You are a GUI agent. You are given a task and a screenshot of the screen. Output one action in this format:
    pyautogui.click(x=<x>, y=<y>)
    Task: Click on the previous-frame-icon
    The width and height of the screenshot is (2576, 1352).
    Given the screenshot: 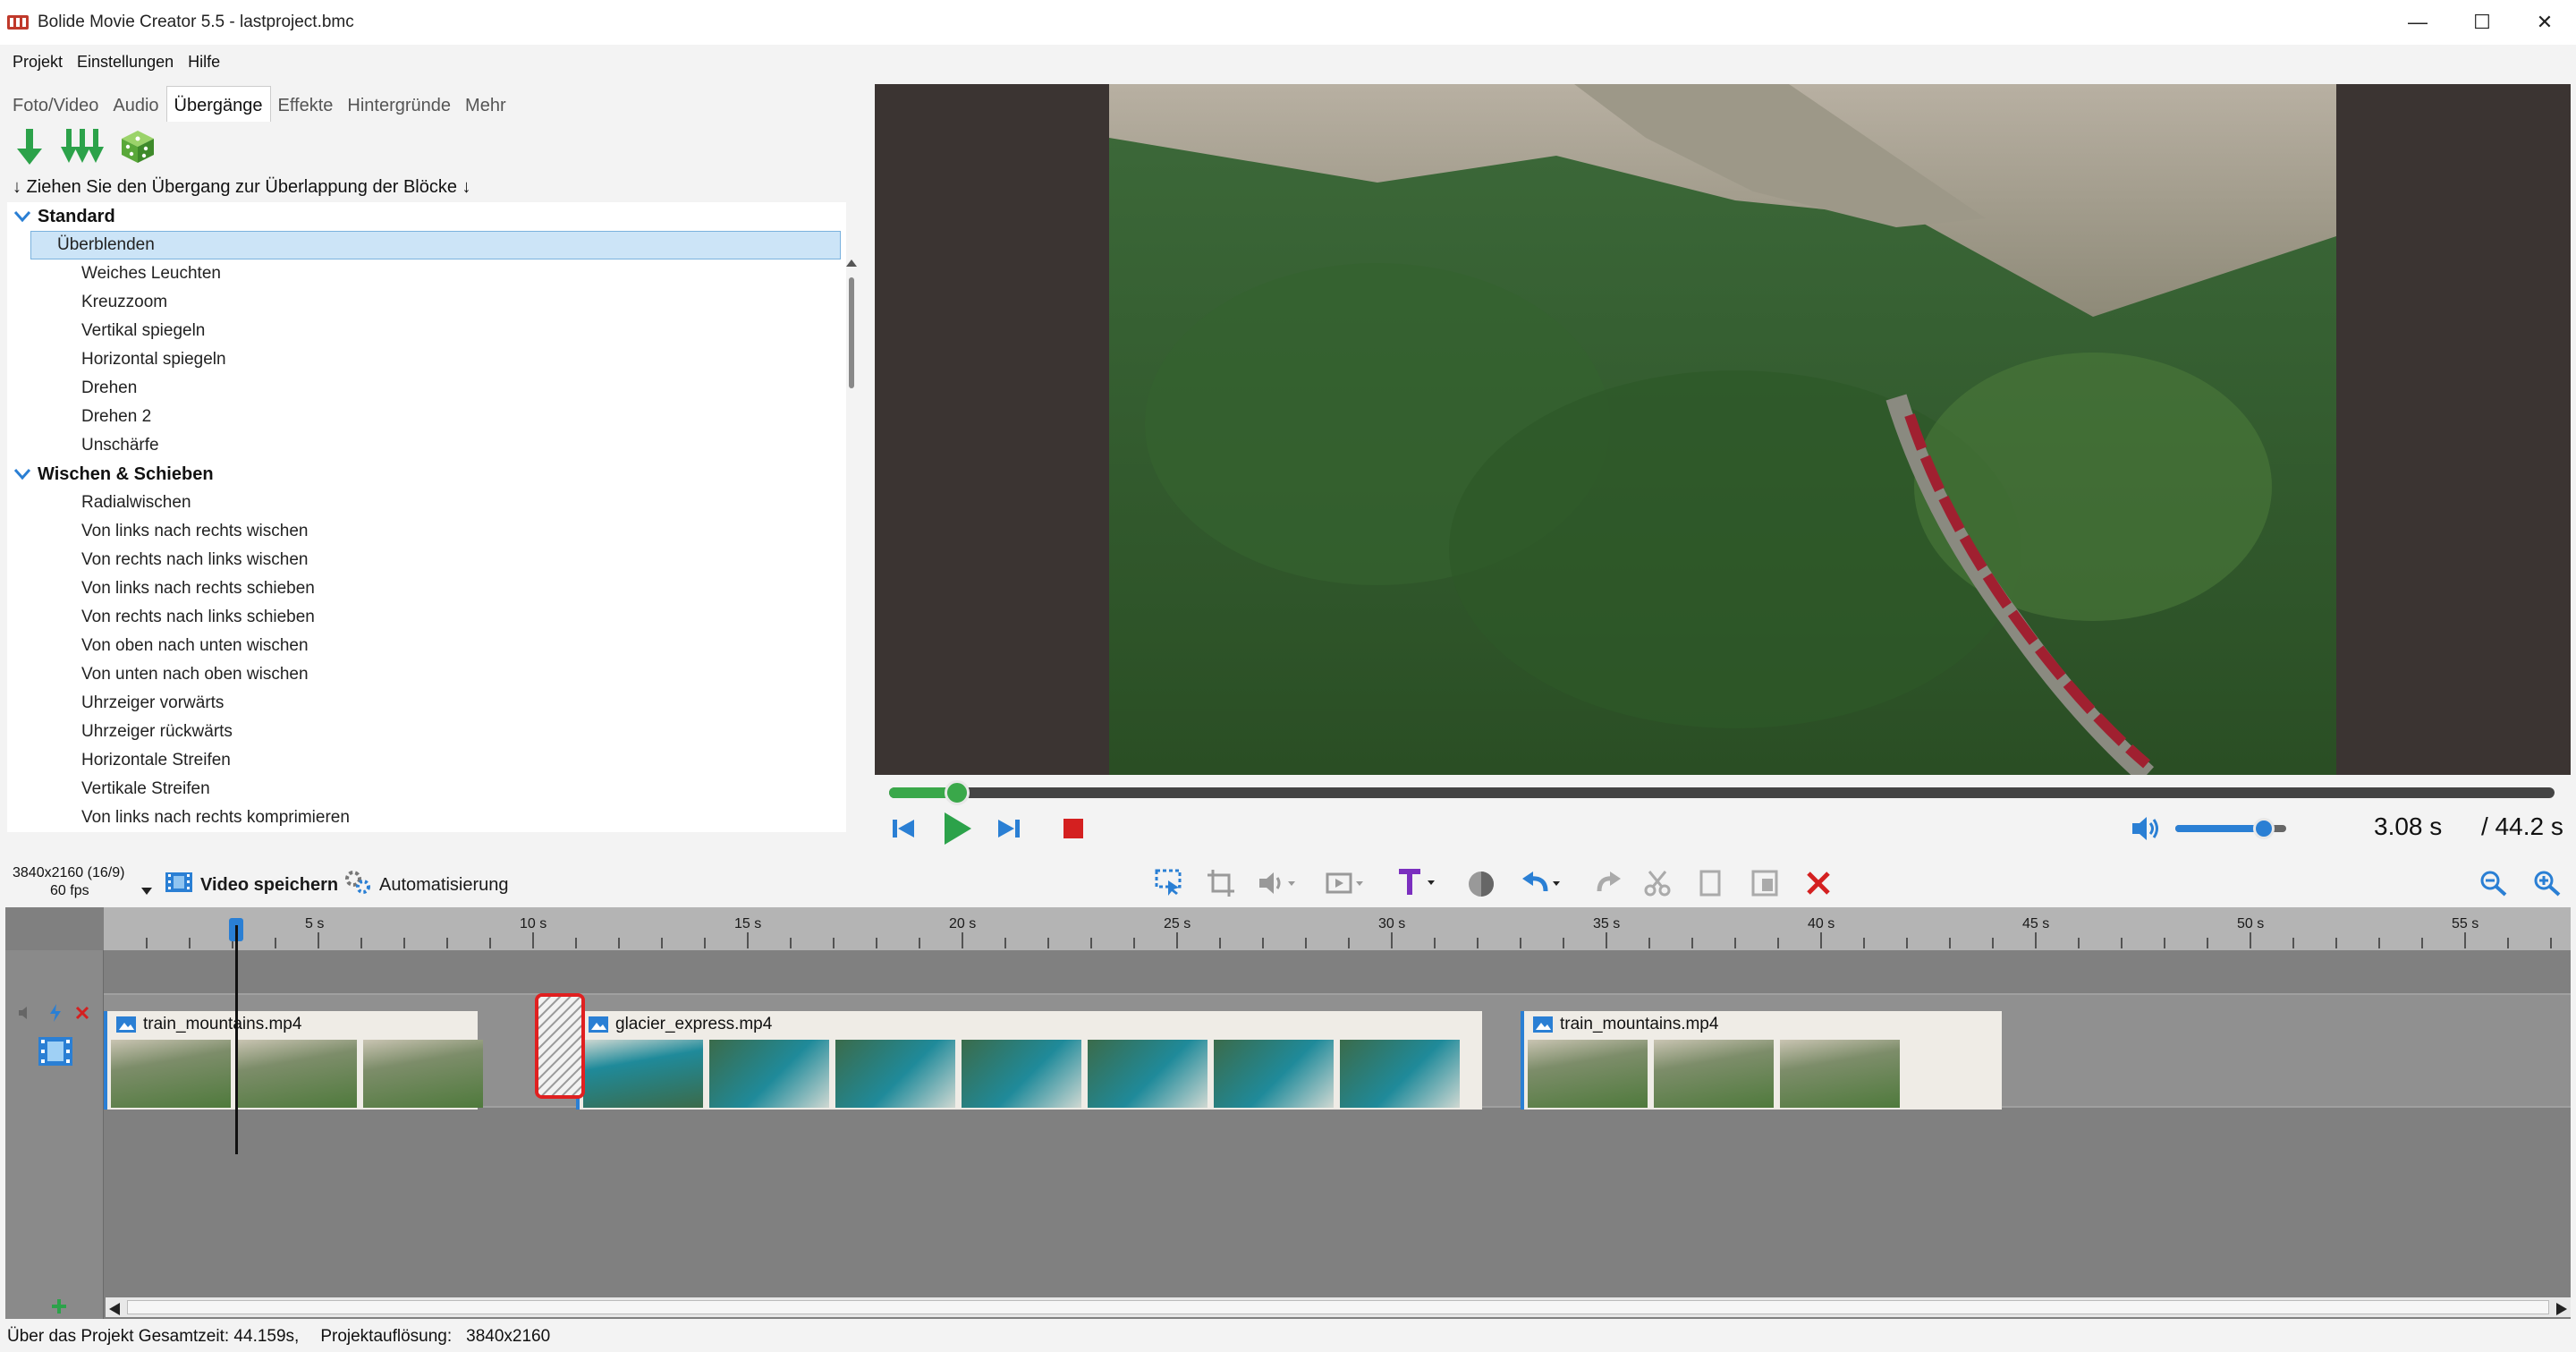 What is the action you would take?
    pyautogui.click(x=903, y=831)
    